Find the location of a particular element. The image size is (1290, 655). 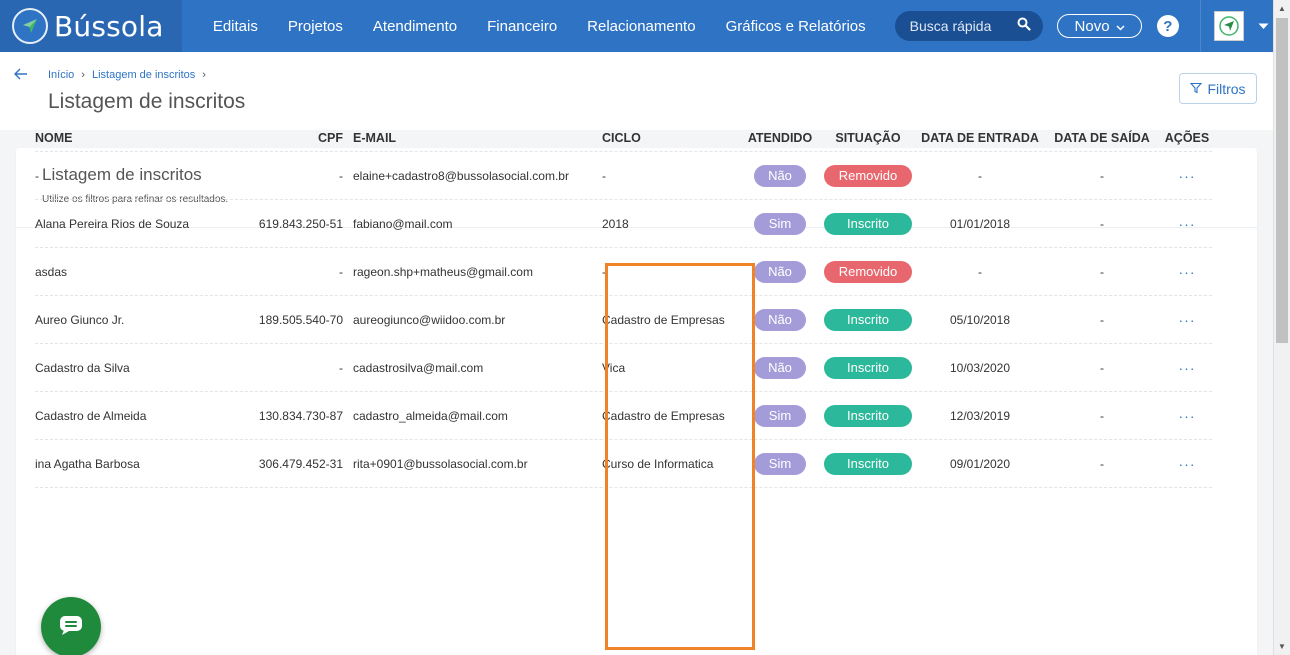

nav-item-atendimento: Atendimento is located at coordinates (415, 26).